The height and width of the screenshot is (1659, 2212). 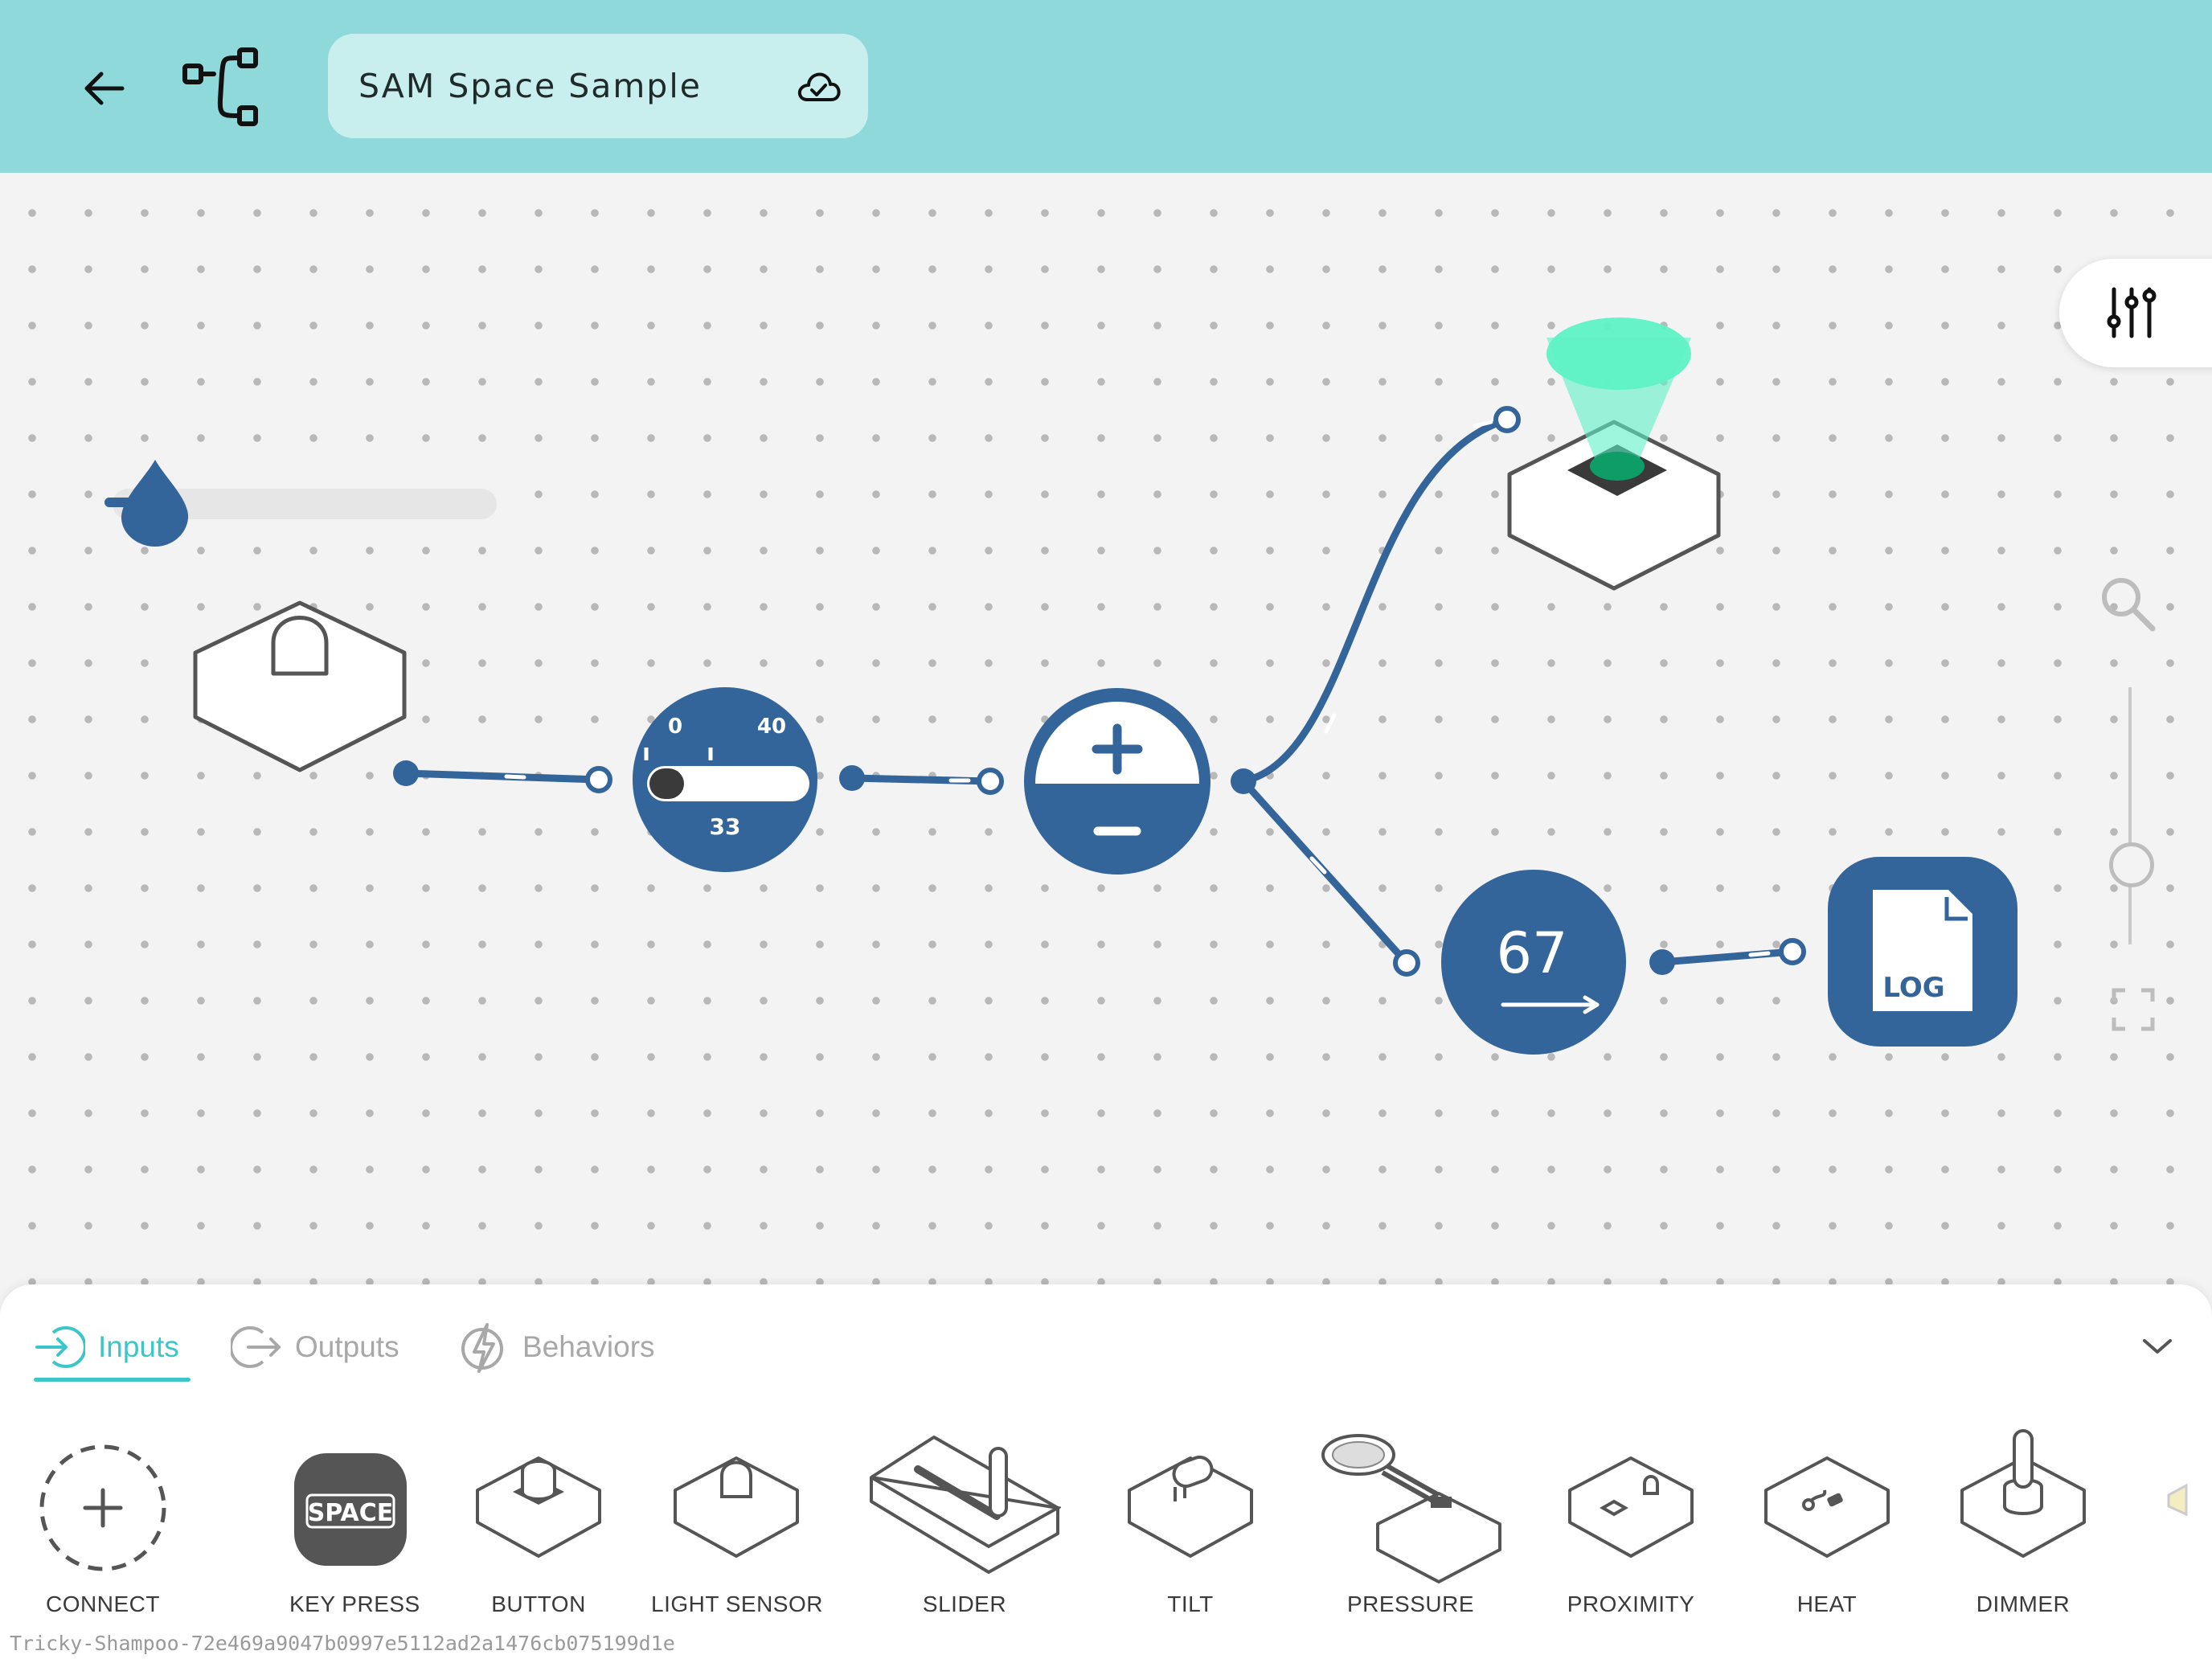 What do you see at coordinates (112, 1380) in the screenshot?
I see `active-tab-indicator` at bounding box center [112, 1380].